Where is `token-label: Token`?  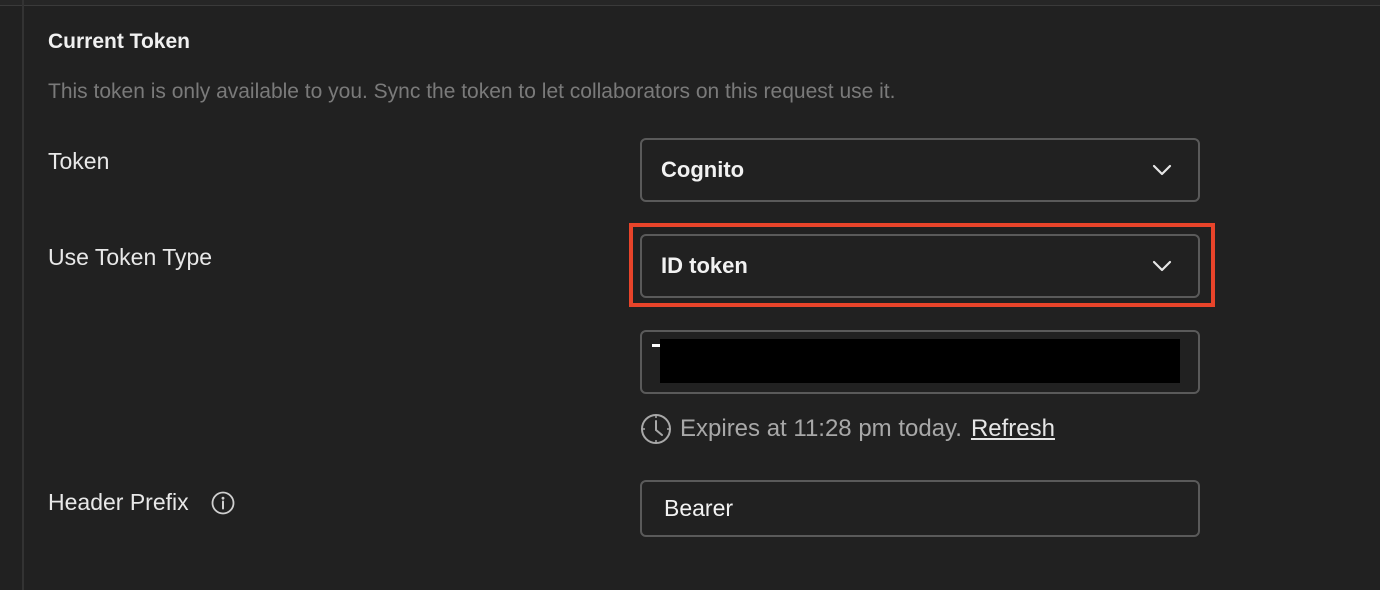 token-label: Token is located at coordinates (79, 161).